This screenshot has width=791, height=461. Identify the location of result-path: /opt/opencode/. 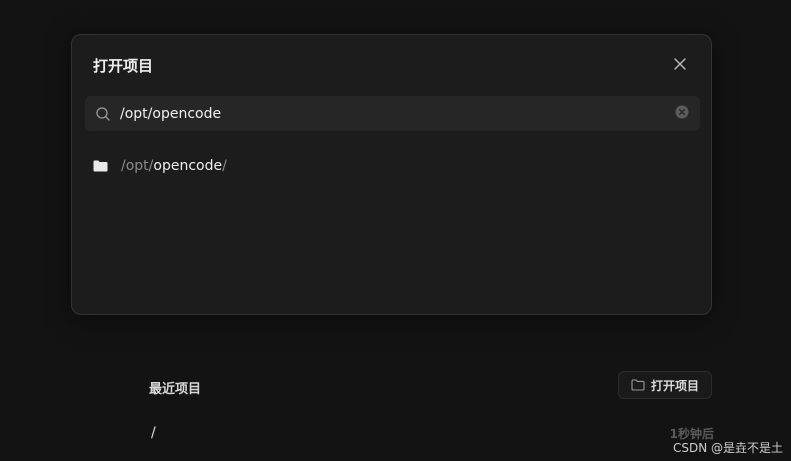
(174, 166).